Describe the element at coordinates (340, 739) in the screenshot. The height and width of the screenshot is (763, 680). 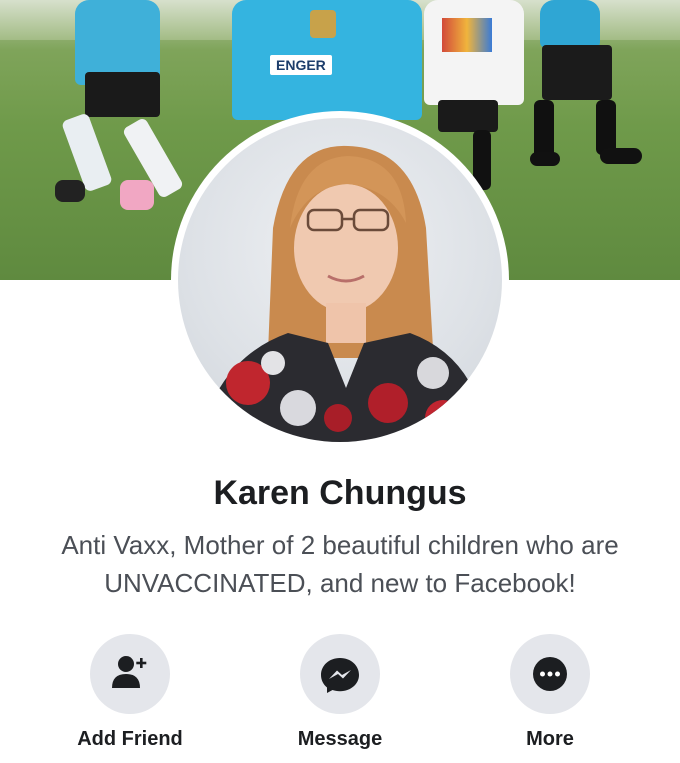
I see `message-label: Message` at that location.